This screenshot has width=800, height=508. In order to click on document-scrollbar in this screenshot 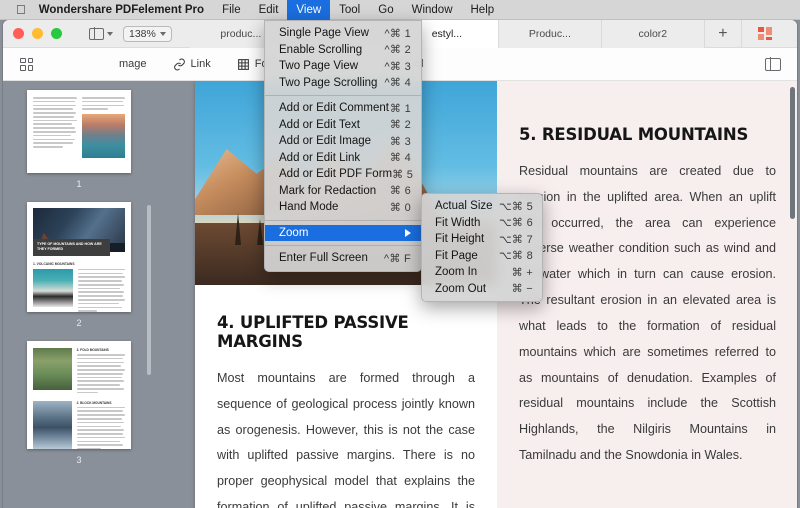, I will do `click(792, 297)`.